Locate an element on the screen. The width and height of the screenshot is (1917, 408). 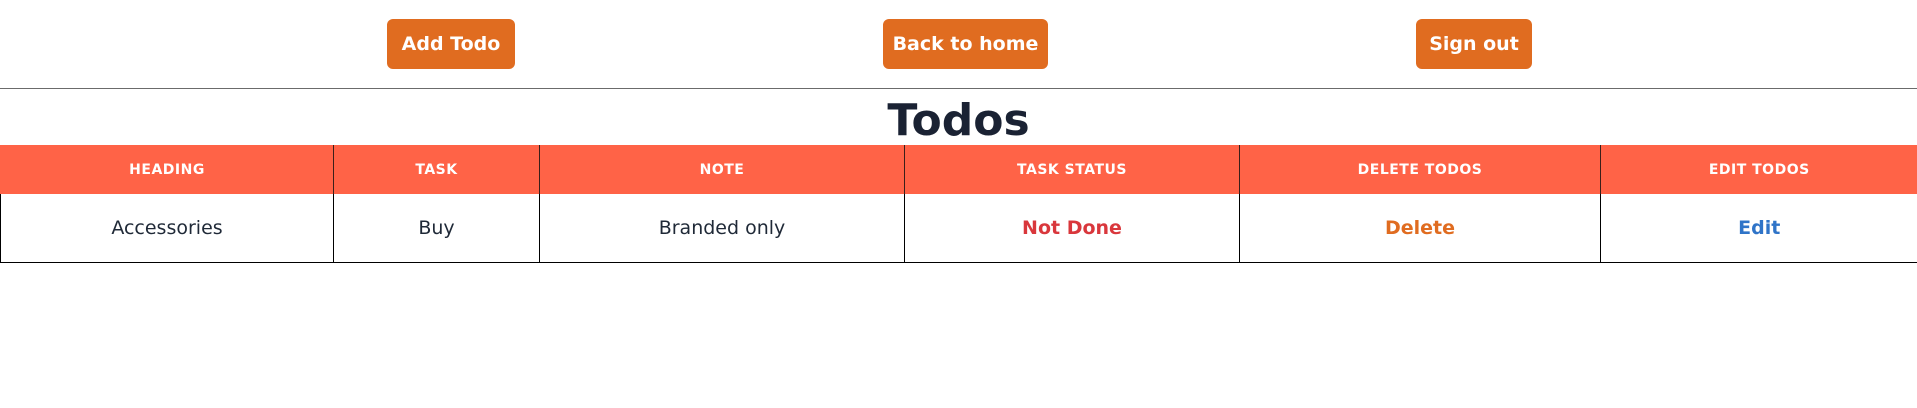
cell-edit: Edit is located at coordinates (1758, 228).